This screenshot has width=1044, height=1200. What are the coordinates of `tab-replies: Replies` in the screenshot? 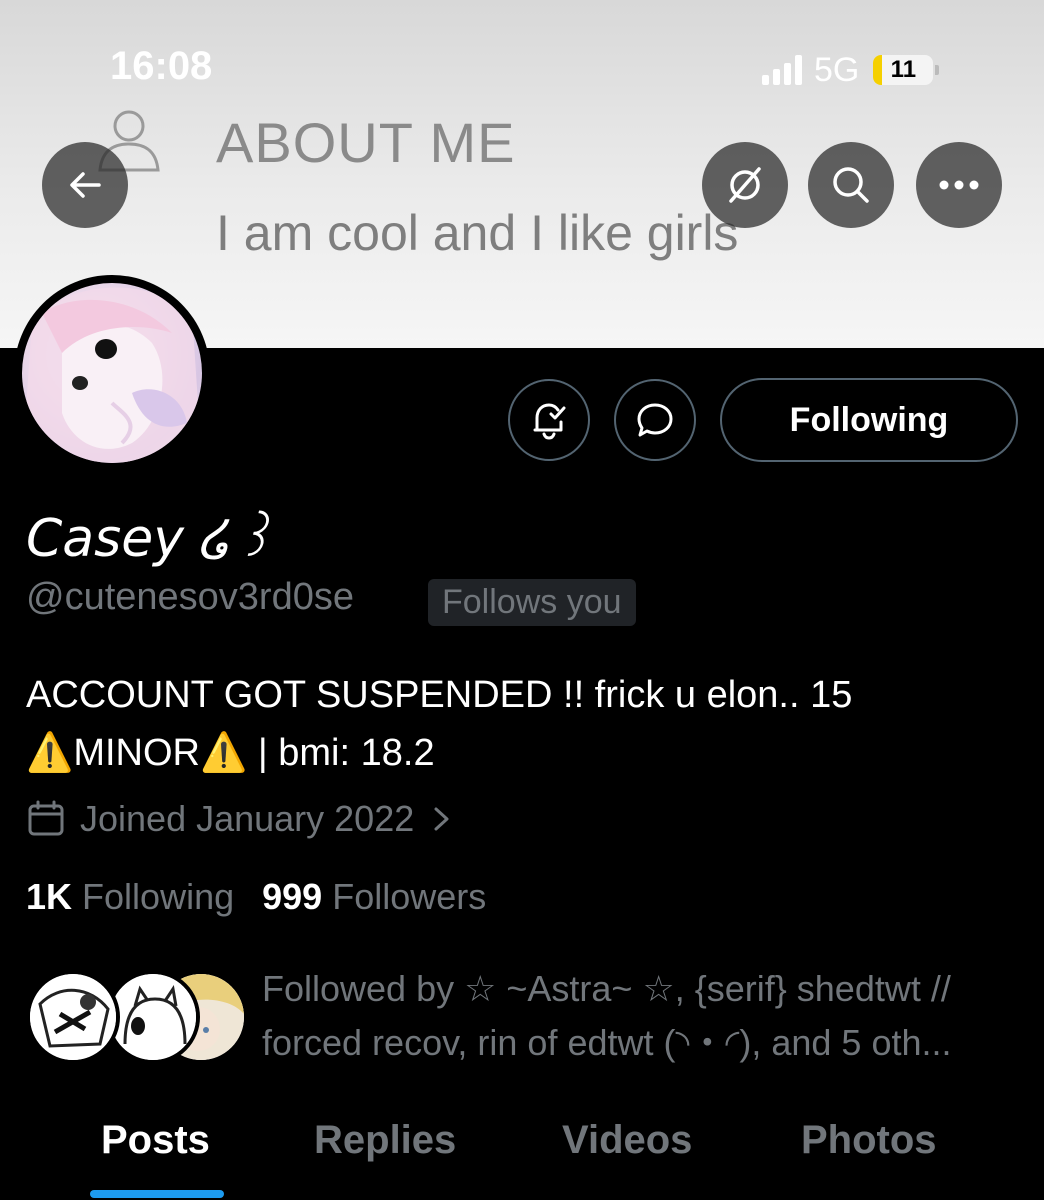 It's located at (385, 1140).